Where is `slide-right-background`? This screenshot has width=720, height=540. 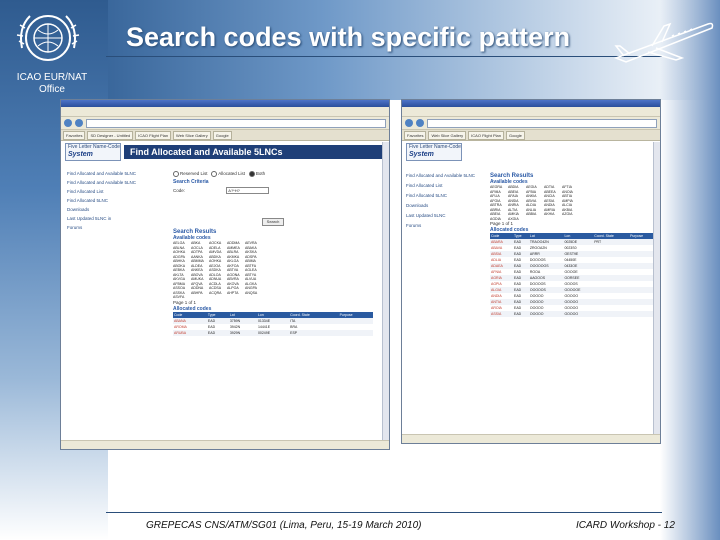
slide-right-background is located at coordinates (690, 270).